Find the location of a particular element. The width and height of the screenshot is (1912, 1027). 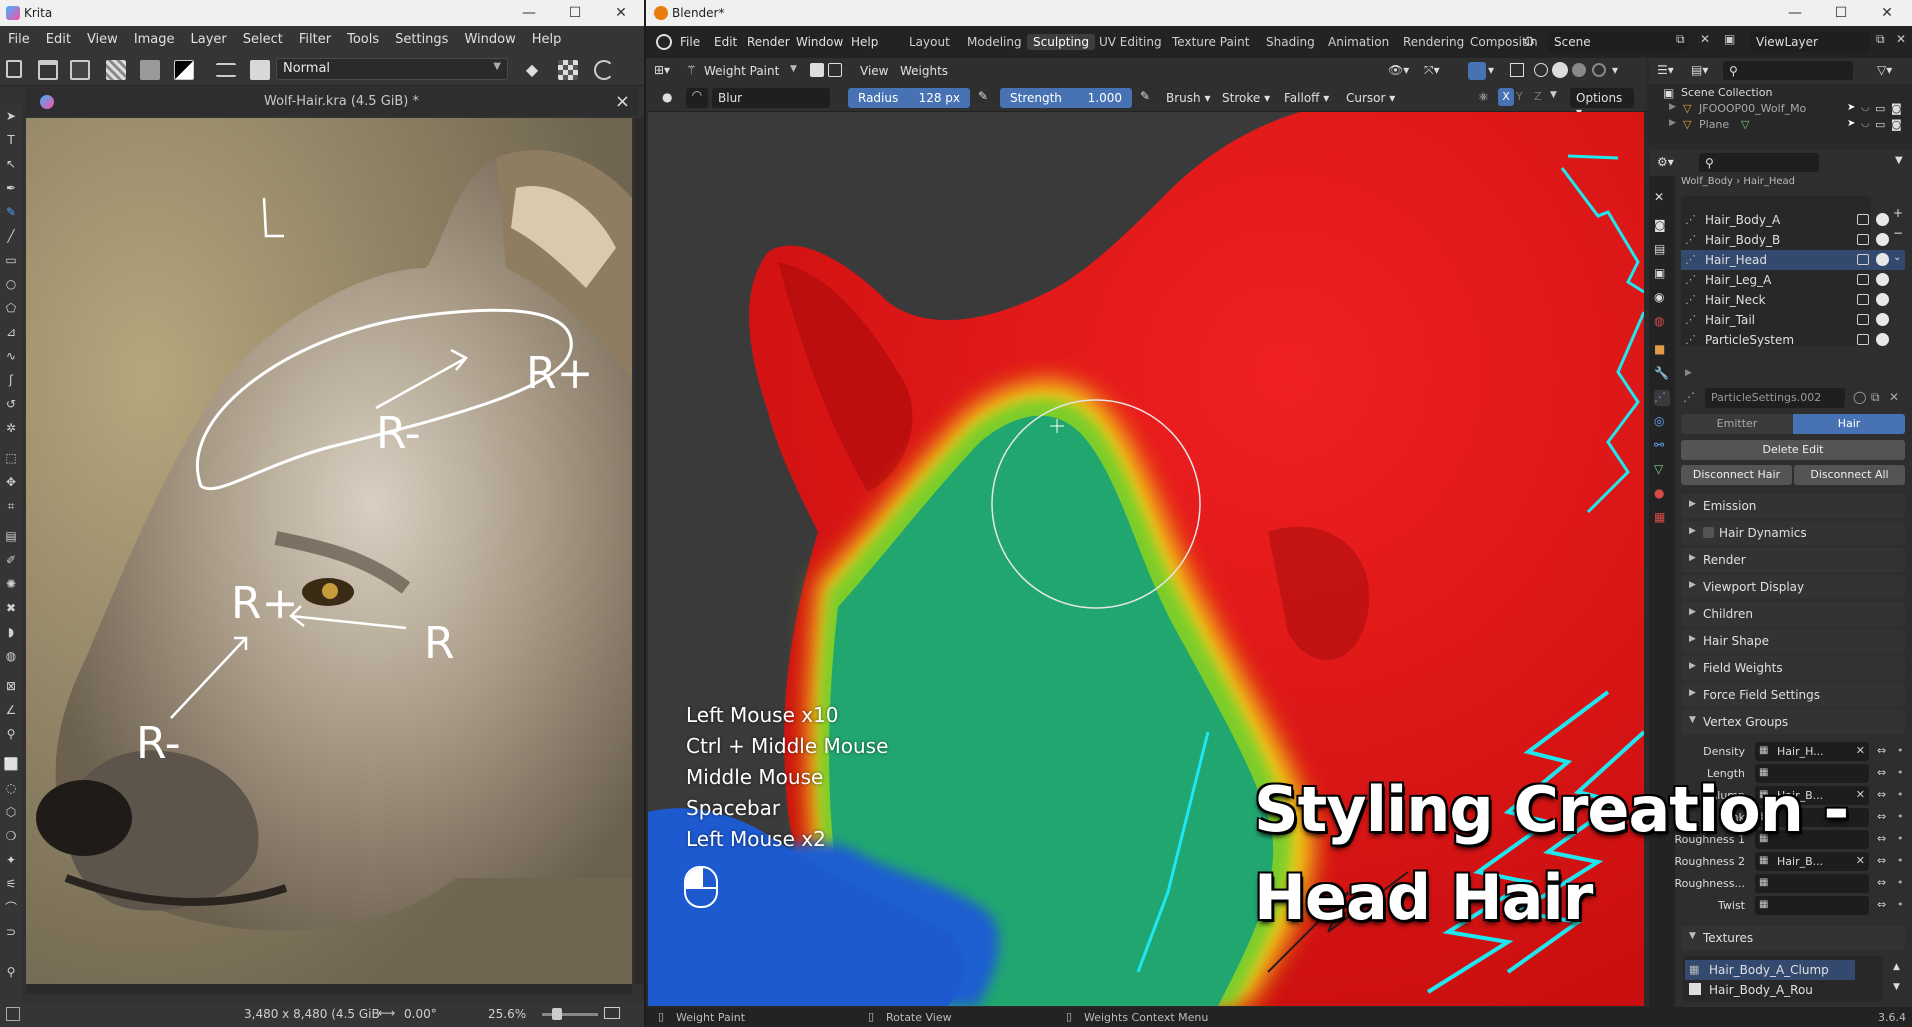

menu-file: File is located at coordinates (19, 39).